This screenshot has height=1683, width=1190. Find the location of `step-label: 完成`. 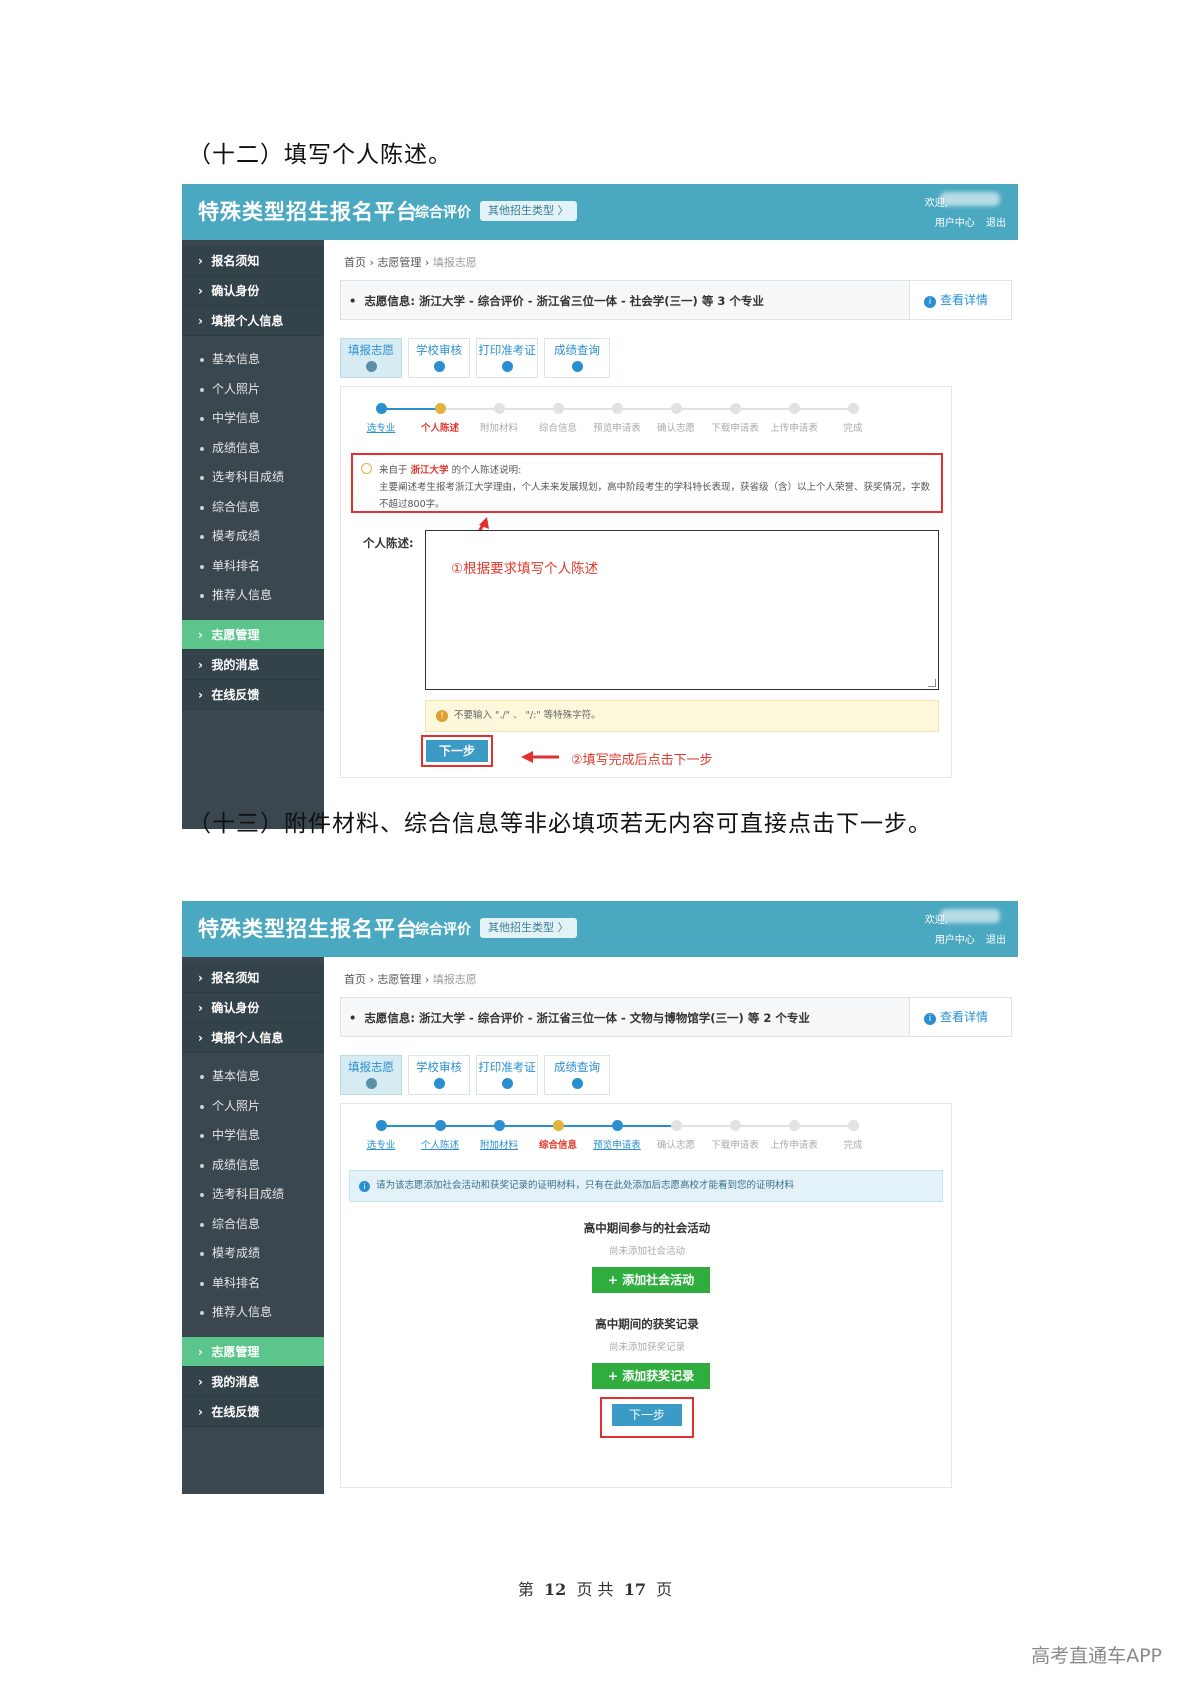

step-label: 完成 is located at coordinates (853, 428).